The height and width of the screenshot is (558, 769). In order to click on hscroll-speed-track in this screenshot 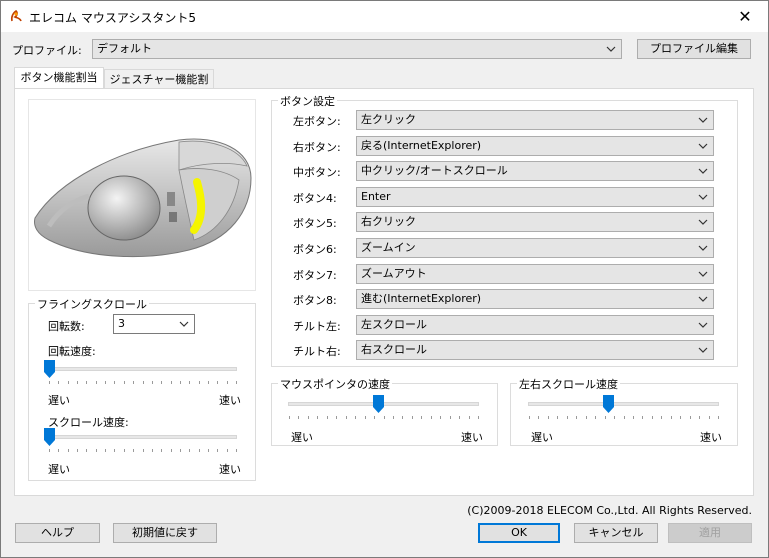, I will do `click(623, 404)`.